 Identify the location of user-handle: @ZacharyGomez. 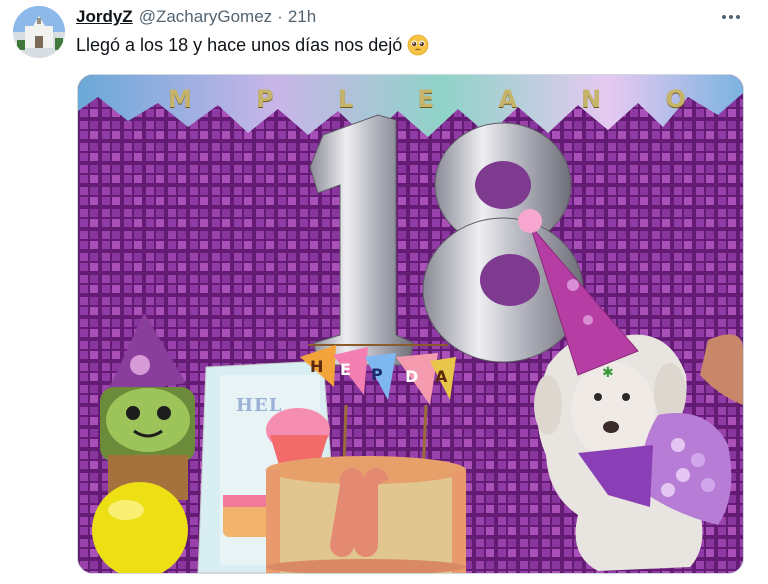
(205, 17).